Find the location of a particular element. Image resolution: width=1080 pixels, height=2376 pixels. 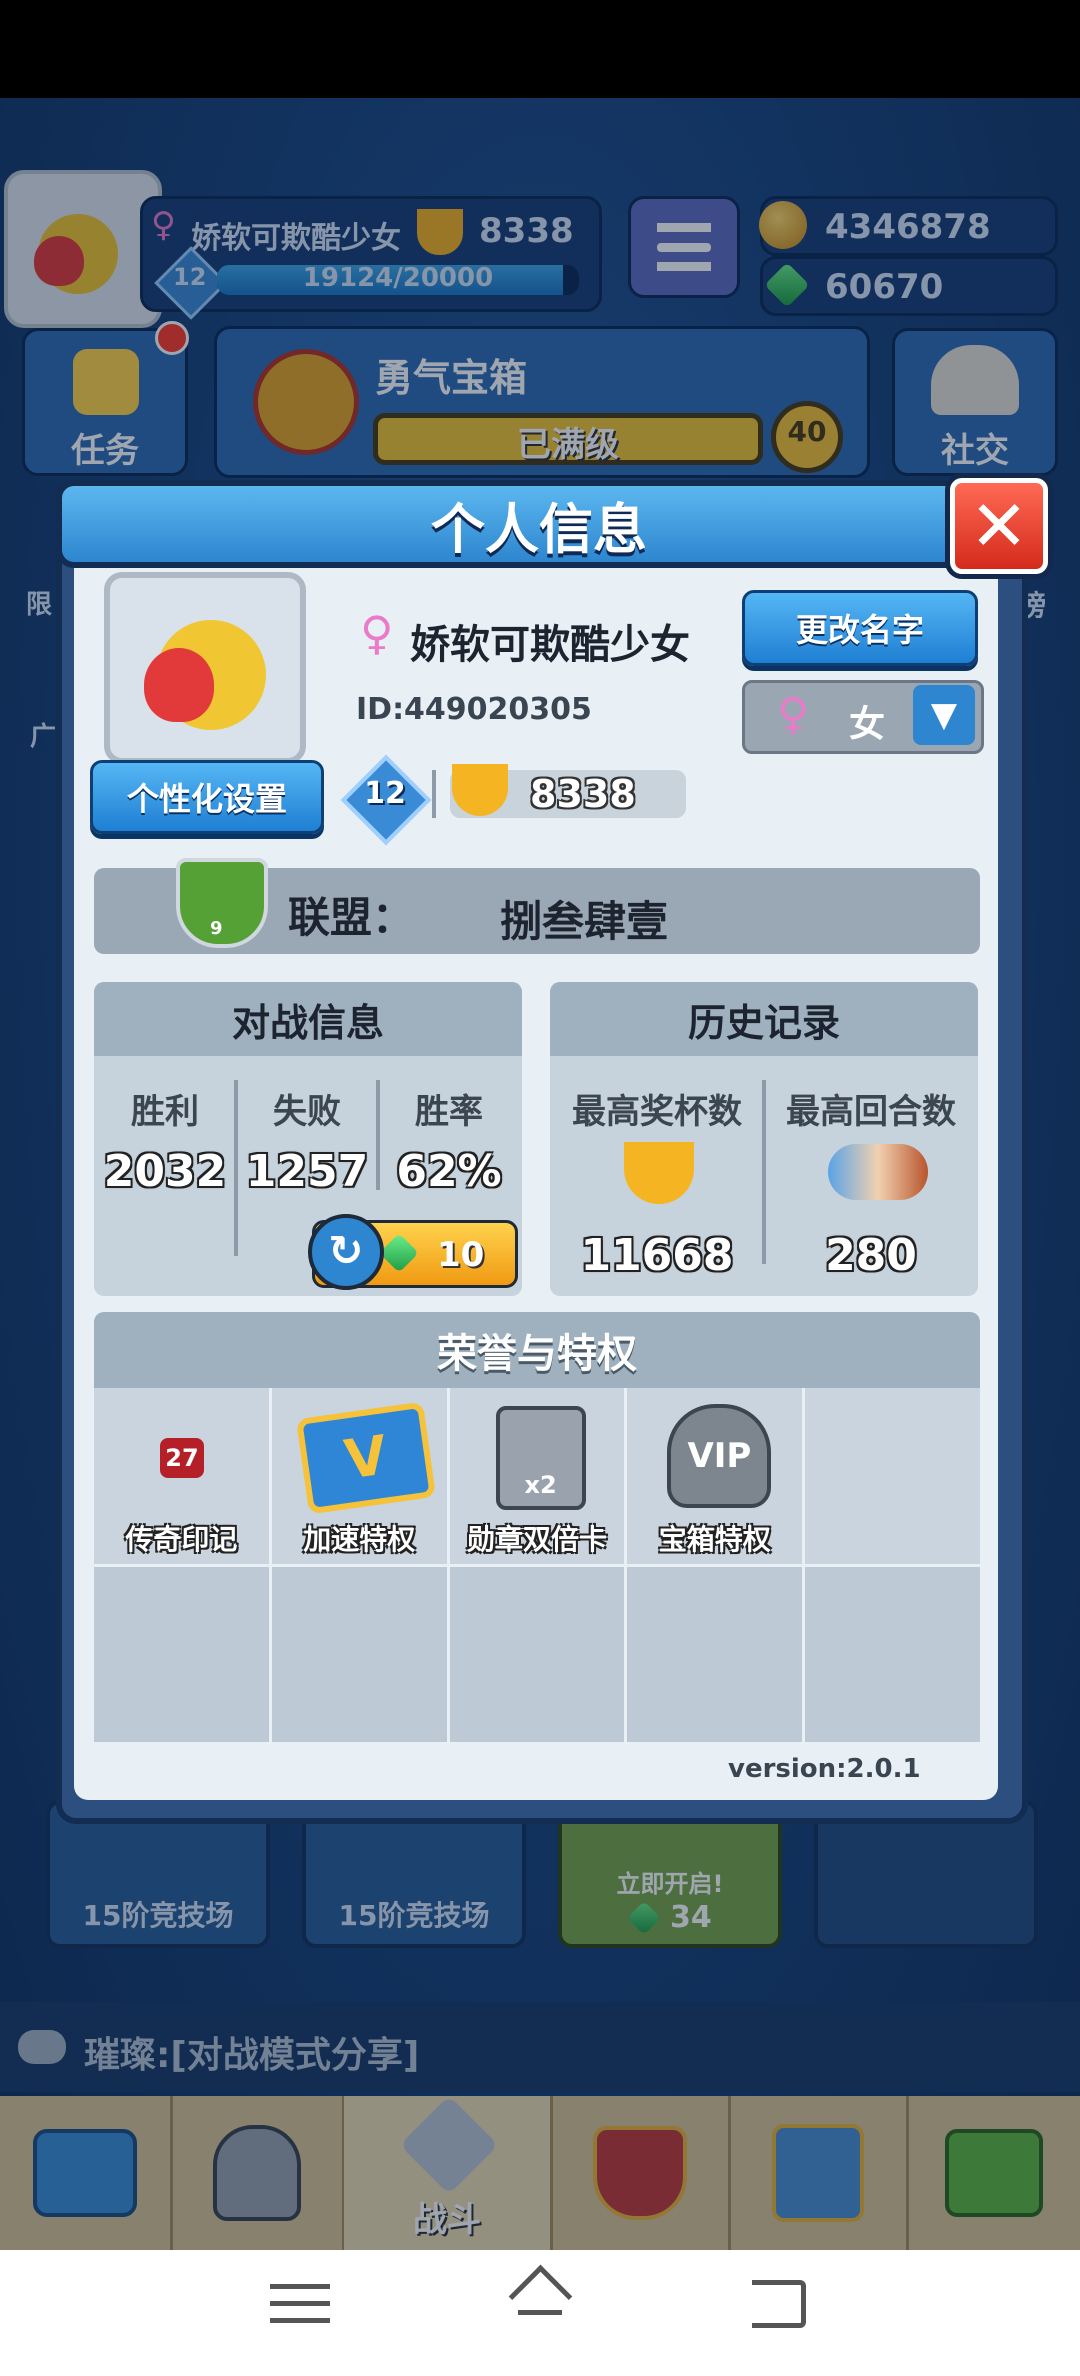

battle-info-title: 对战信息 is located at coordinates (308, 1019).